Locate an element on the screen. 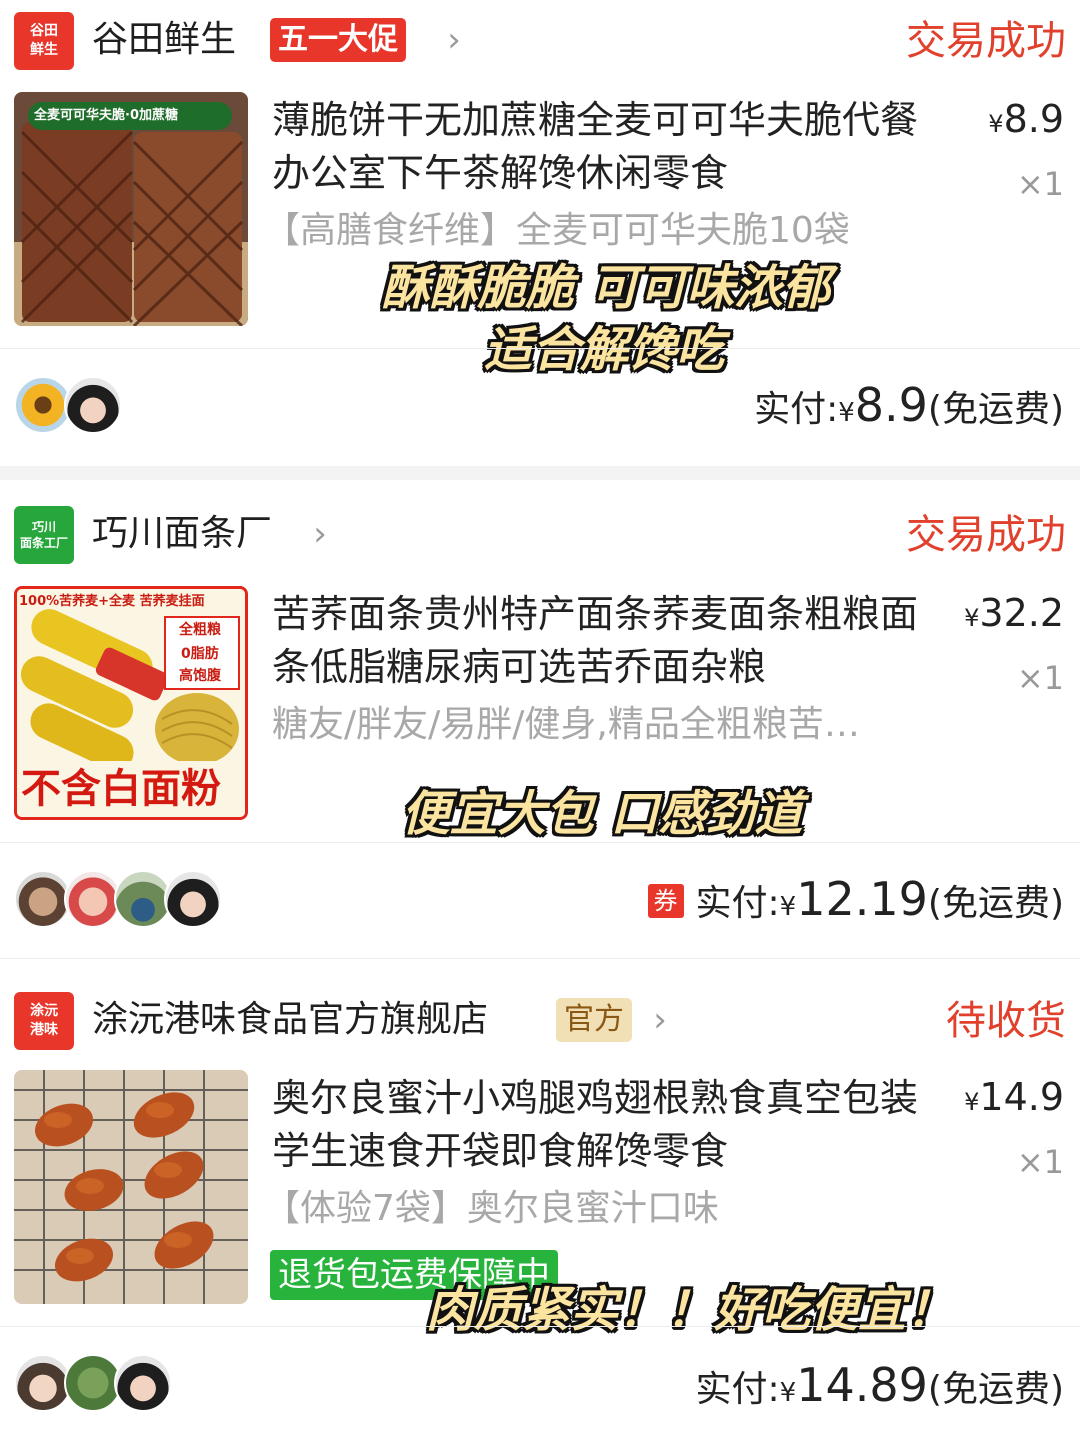 The width and height of the screenshot is (1080, 1440). shop-name: 巧川面条厂 is located at coordinates (182, 534).